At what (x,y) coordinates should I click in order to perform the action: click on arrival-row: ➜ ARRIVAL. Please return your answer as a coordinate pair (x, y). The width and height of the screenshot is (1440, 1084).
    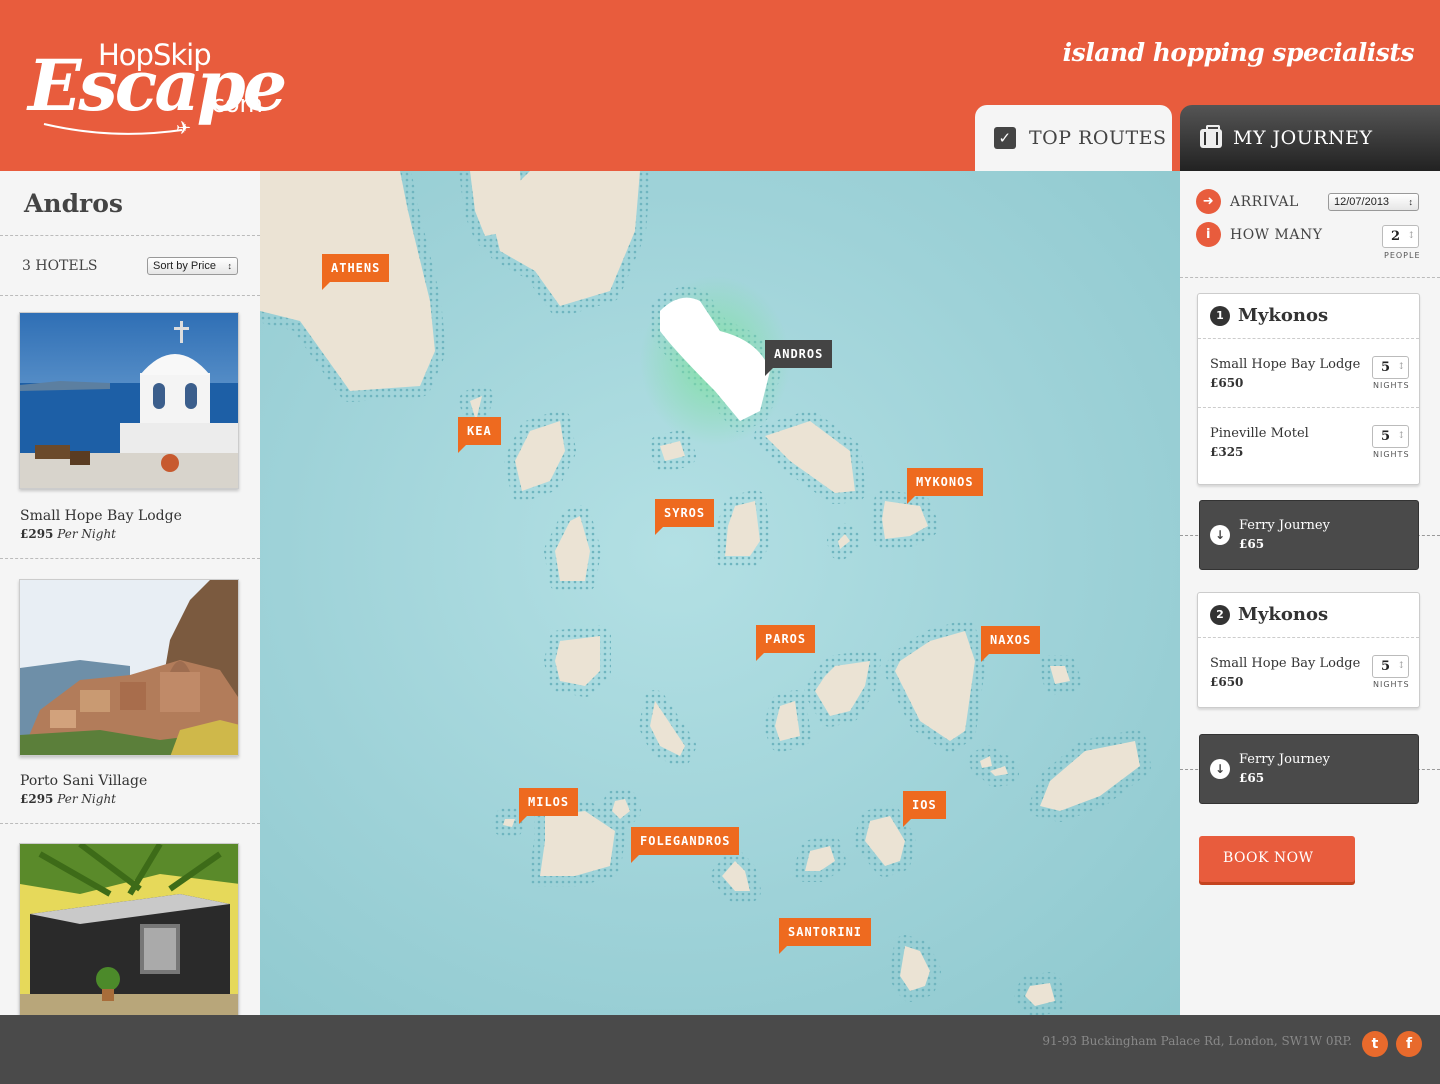
    Looking at the image, I should click on (1247, 201).